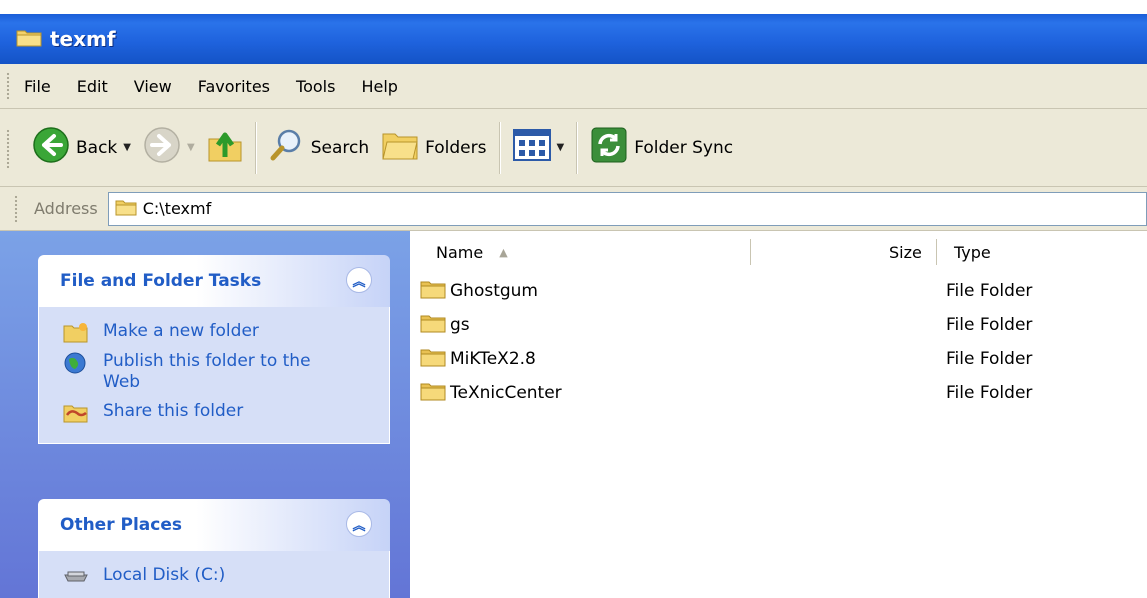  I want to click on task-label: Make a new folder, so click(181, 331).